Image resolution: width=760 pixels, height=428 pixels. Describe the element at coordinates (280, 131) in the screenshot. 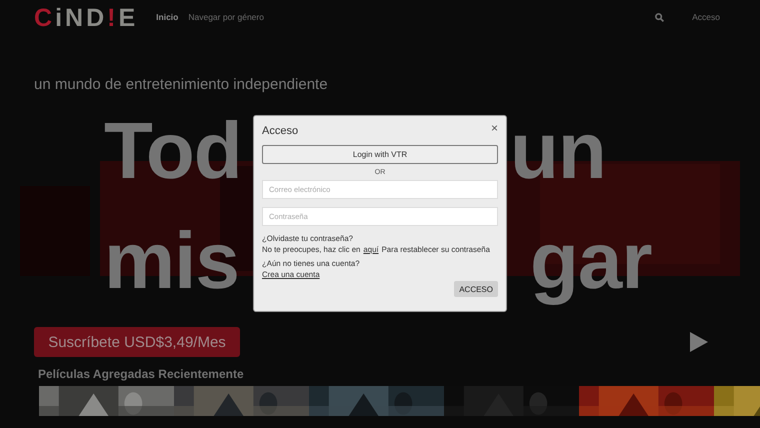

I see `dialog-title: Acceso` at that location.